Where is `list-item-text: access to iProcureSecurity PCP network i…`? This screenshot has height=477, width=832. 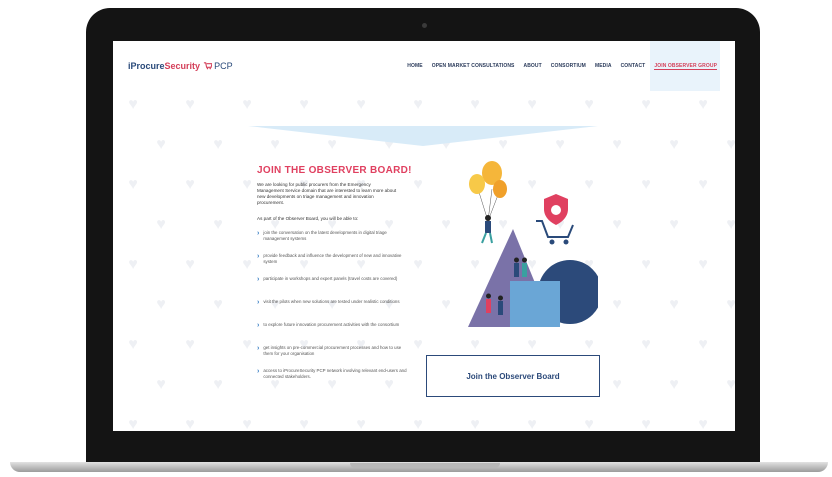
list-item-text: access to iProcureSecurity PCP network i… is located at coordinates (335, 373).